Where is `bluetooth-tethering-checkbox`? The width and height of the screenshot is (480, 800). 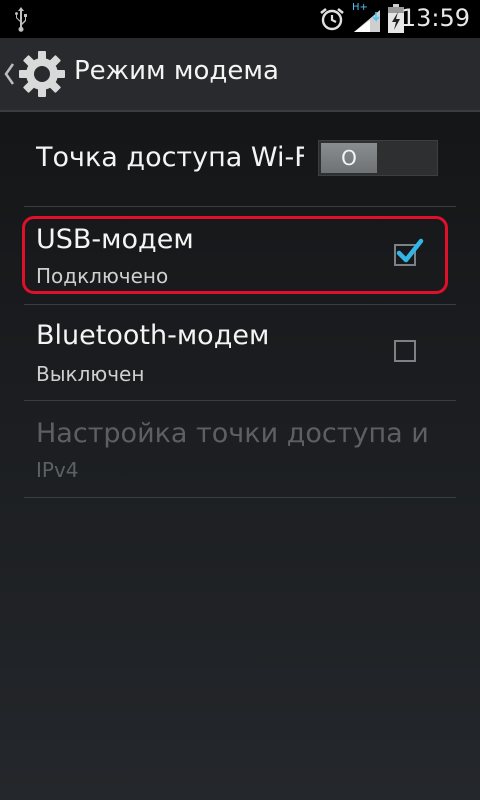 bluetooth-tethering-checkbox is located at coordinates (405, 351).